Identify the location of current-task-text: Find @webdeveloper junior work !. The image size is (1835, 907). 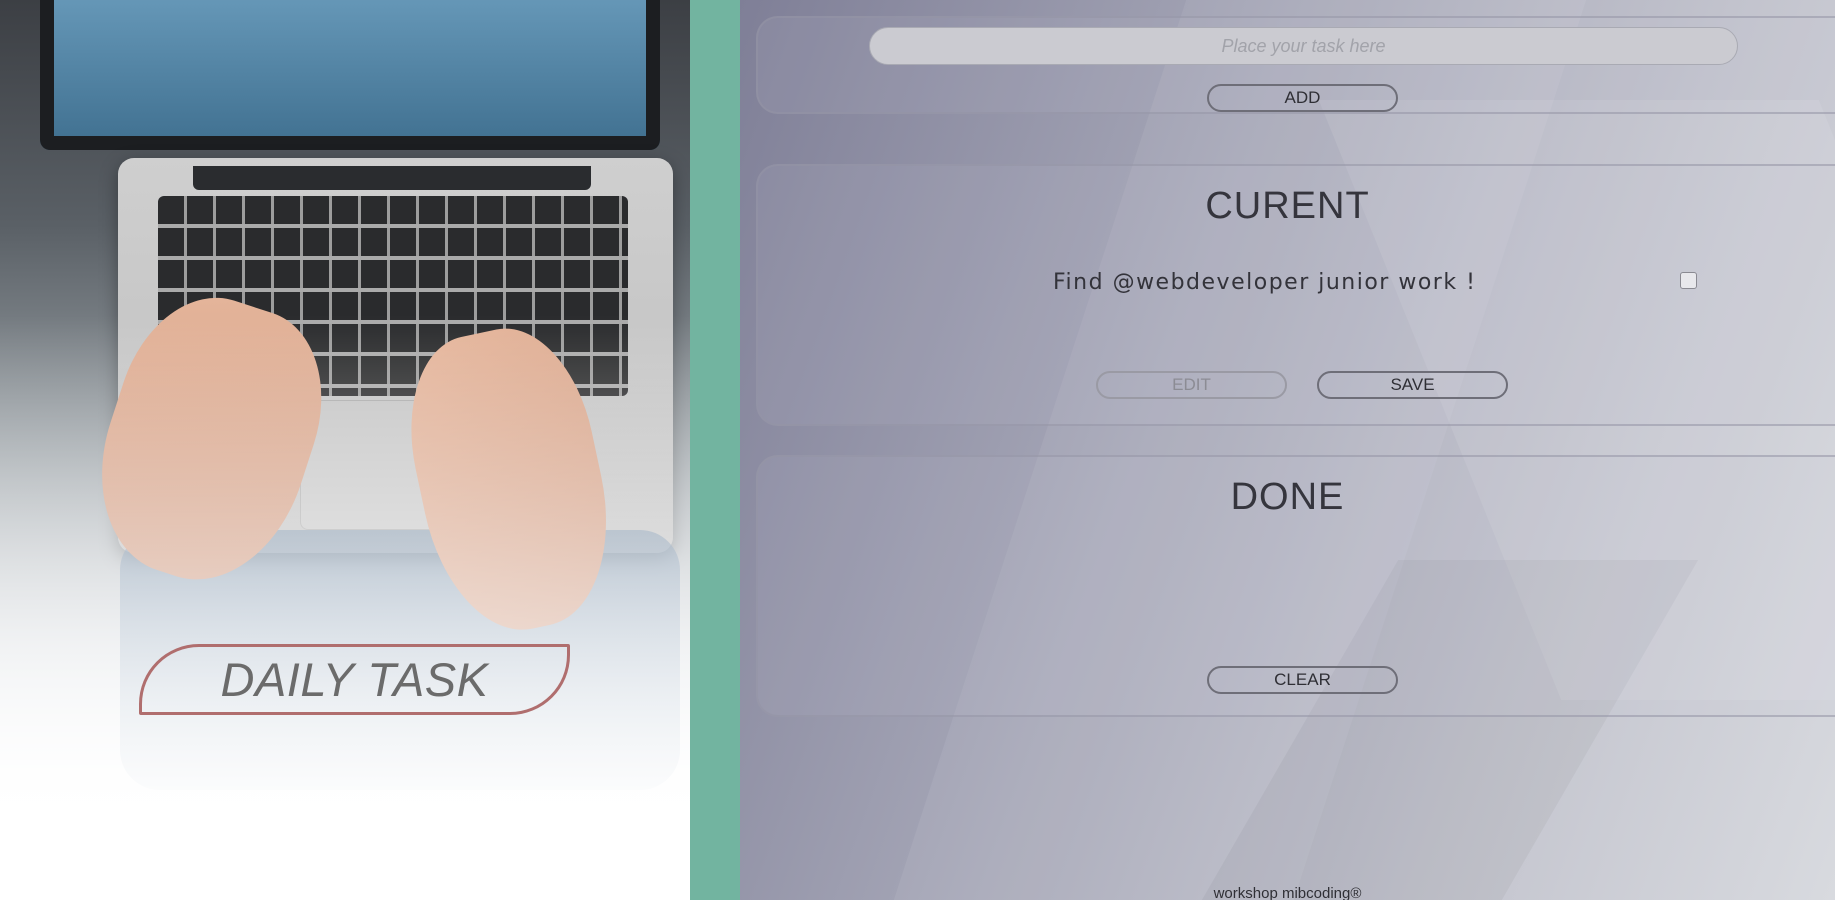
(1265, 282).